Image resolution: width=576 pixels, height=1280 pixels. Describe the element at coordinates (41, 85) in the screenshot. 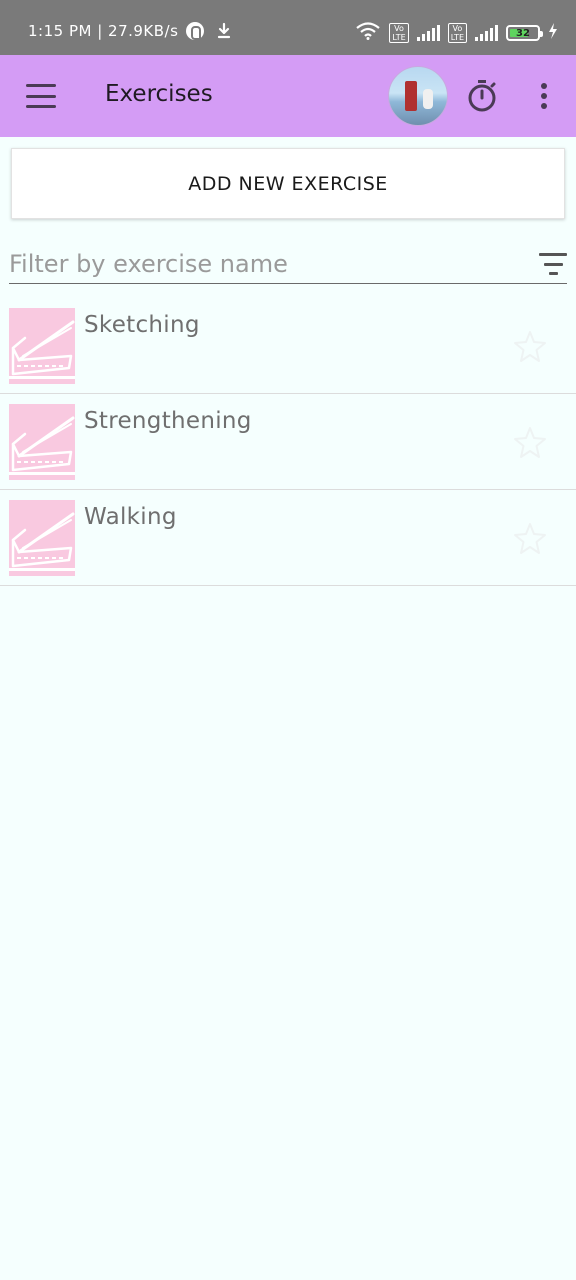

I see `hamburger-menu-icon` at that location.